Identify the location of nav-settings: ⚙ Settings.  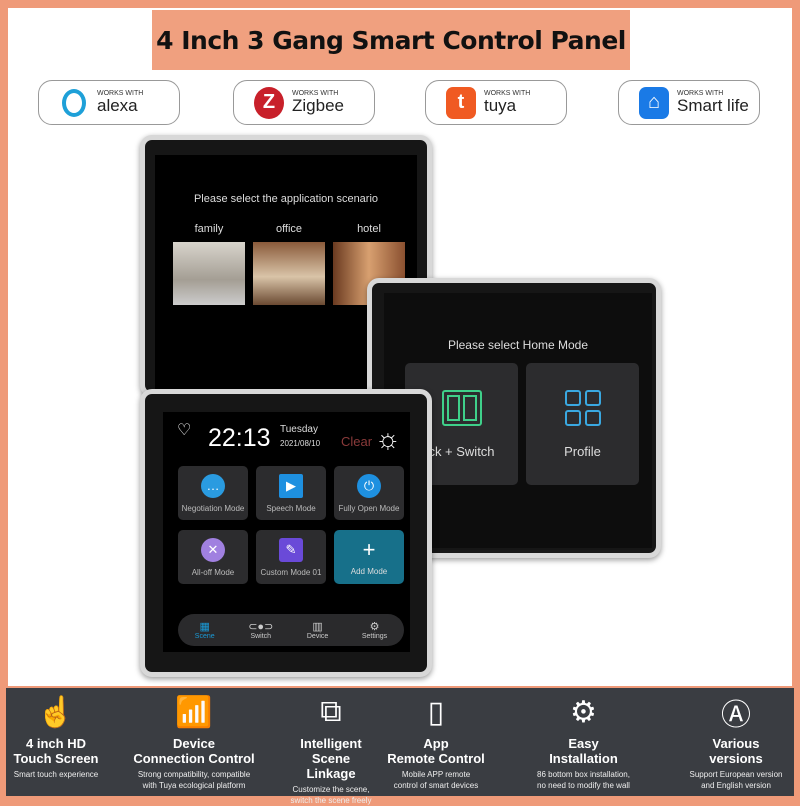
(374, 630).